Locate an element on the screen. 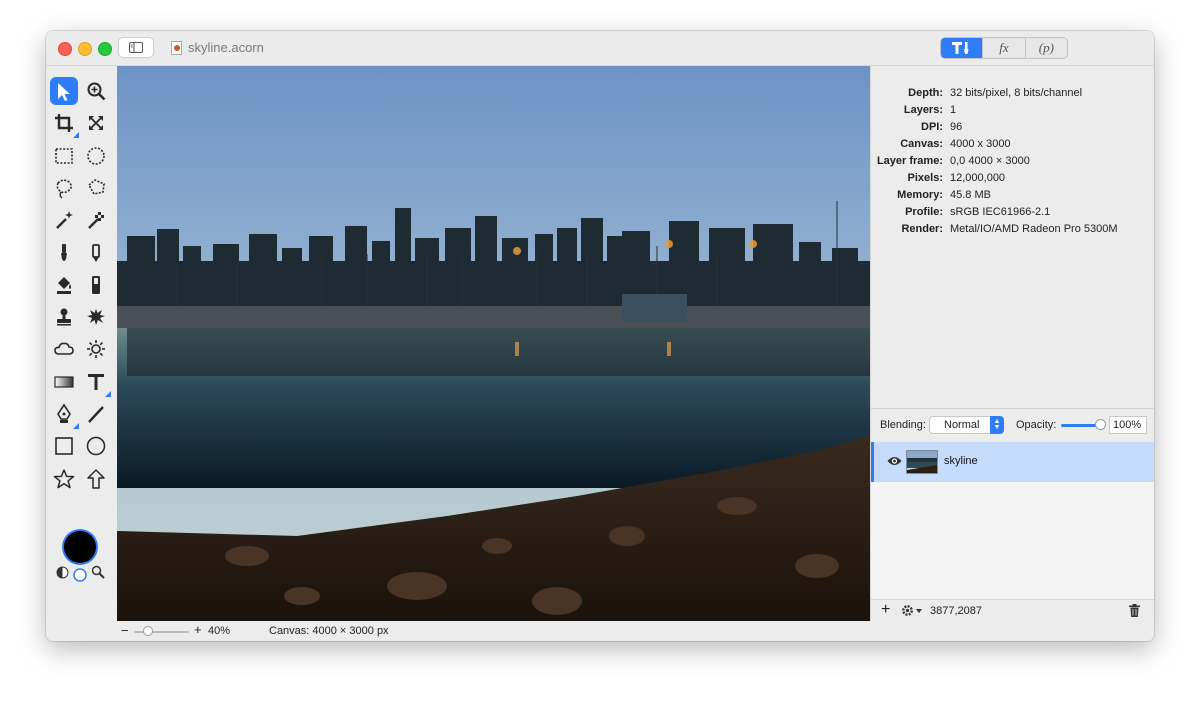  magic-wand-icon is located at coordinates (64, 220).